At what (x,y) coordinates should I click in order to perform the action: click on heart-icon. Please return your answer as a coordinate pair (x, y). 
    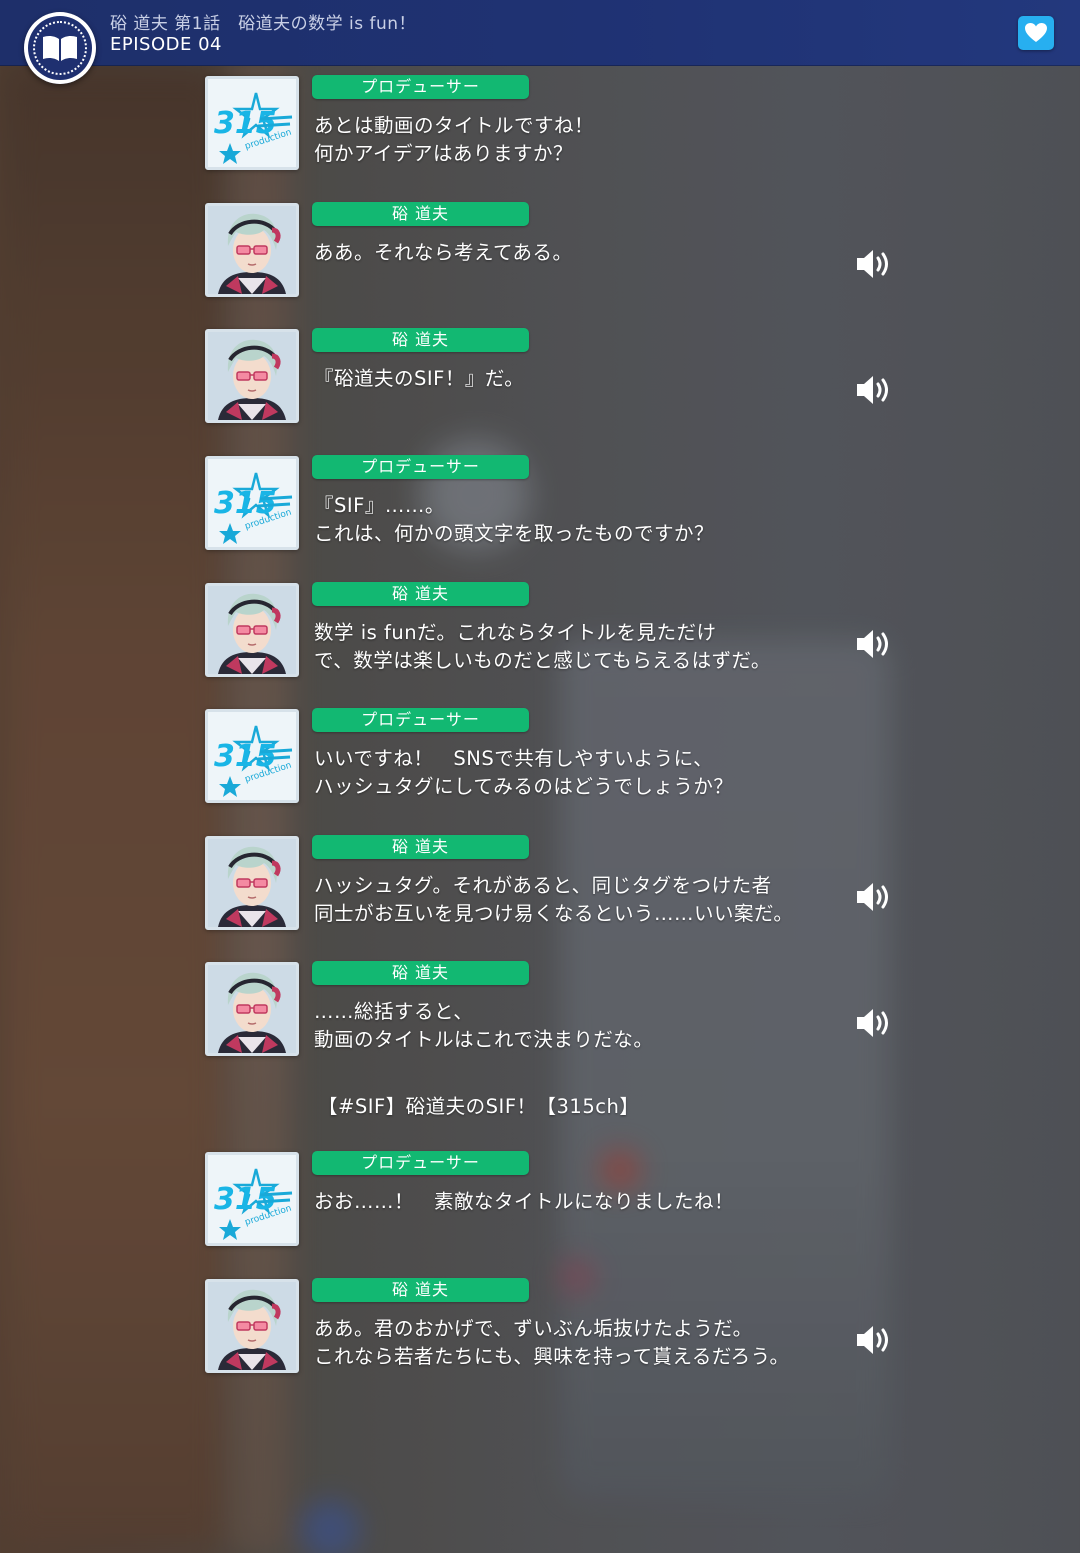
    Looking at the image, I should click on (1036, 32).